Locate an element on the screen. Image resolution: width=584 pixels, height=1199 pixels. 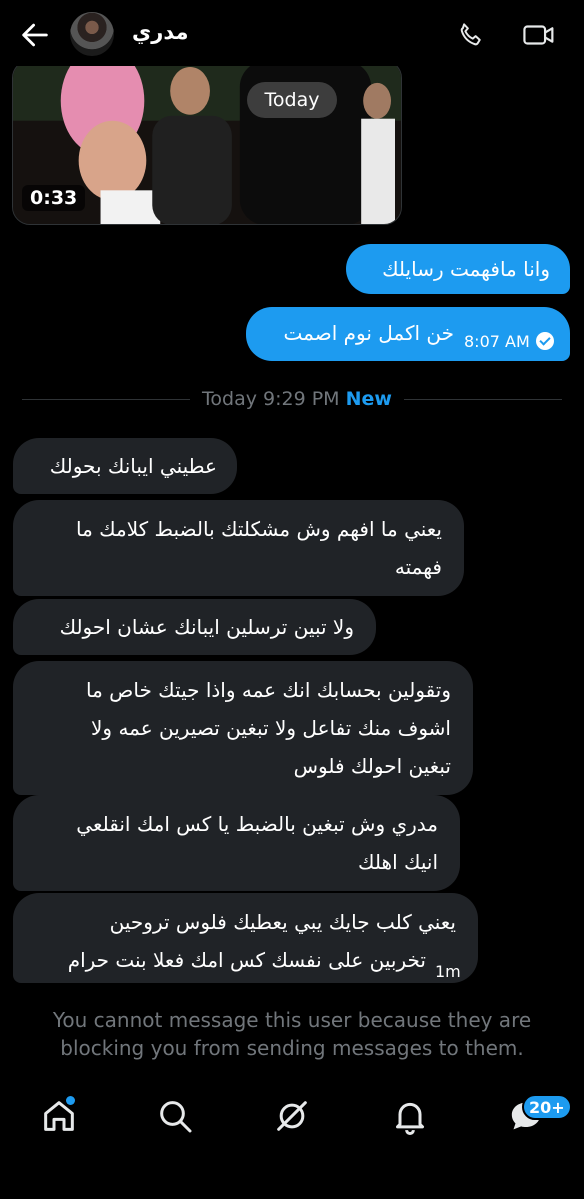
video-camera-icon is located at coordinates (539, 35).